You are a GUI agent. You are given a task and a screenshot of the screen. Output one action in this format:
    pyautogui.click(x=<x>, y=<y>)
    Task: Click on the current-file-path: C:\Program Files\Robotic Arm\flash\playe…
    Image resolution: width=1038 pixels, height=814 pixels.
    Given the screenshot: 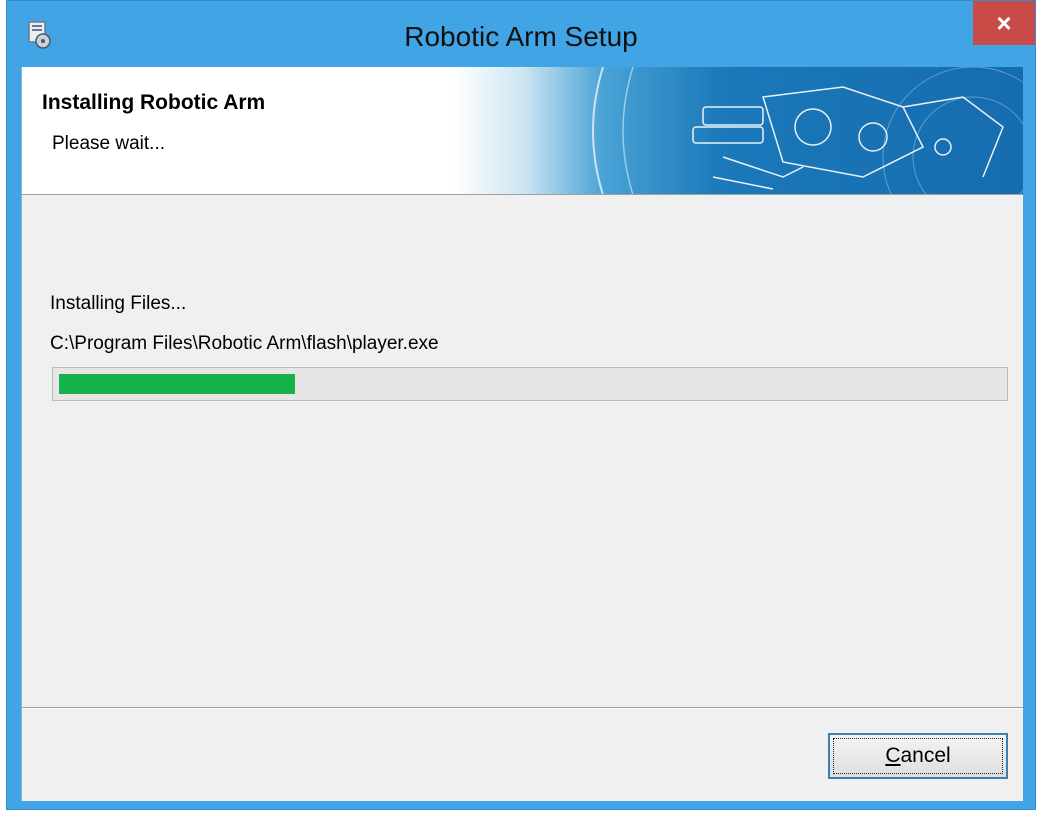 What is the action you would take?
    pyautogui.click(x=244, y=343)
    